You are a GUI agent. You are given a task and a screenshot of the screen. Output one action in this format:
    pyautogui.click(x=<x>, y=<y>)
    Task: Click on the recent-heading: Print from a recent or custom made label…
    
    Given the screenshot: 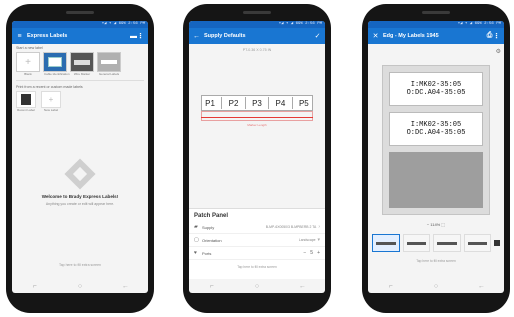 What is the action you would take?
    pyautogui.click(x=49, y=87)
    